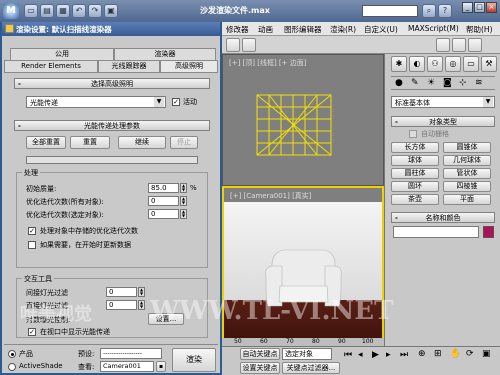  I want to click on undo-icon: ↶, so click(79, 11).